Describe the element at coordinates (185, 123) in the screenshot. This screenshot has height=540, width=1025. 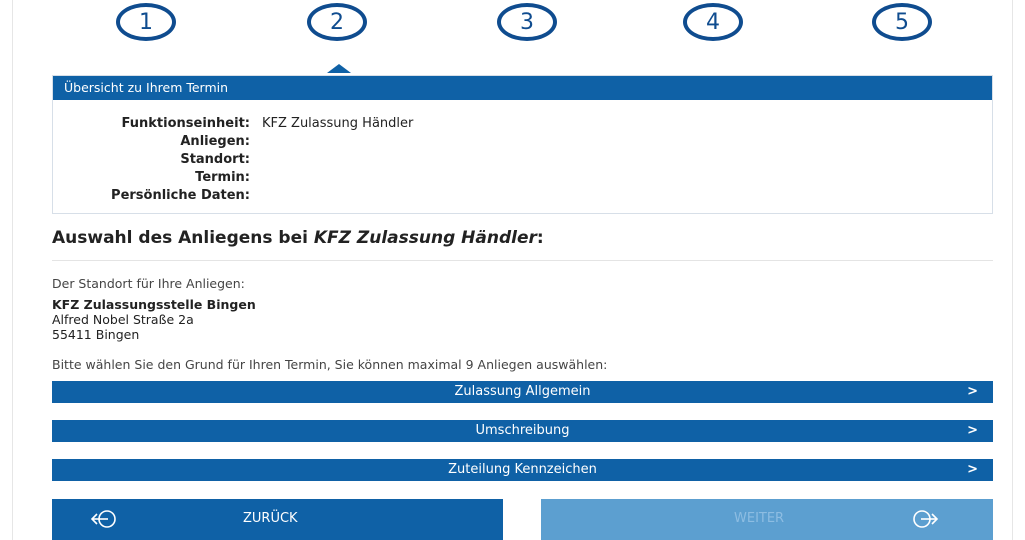
I see `overview-label: Funktionseinheit:` at that location.